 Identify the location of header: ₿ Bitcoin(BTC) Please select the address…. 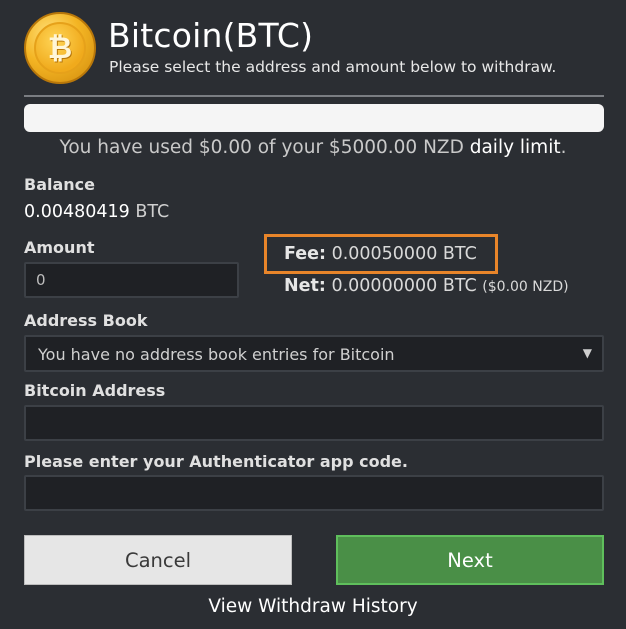
(314, 50).